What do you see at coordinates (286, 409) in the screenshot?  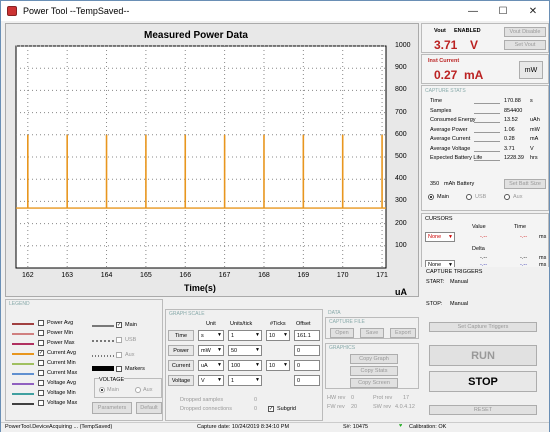 I see `subgrid-label: Subgrid` at bounding box center [286, 409].